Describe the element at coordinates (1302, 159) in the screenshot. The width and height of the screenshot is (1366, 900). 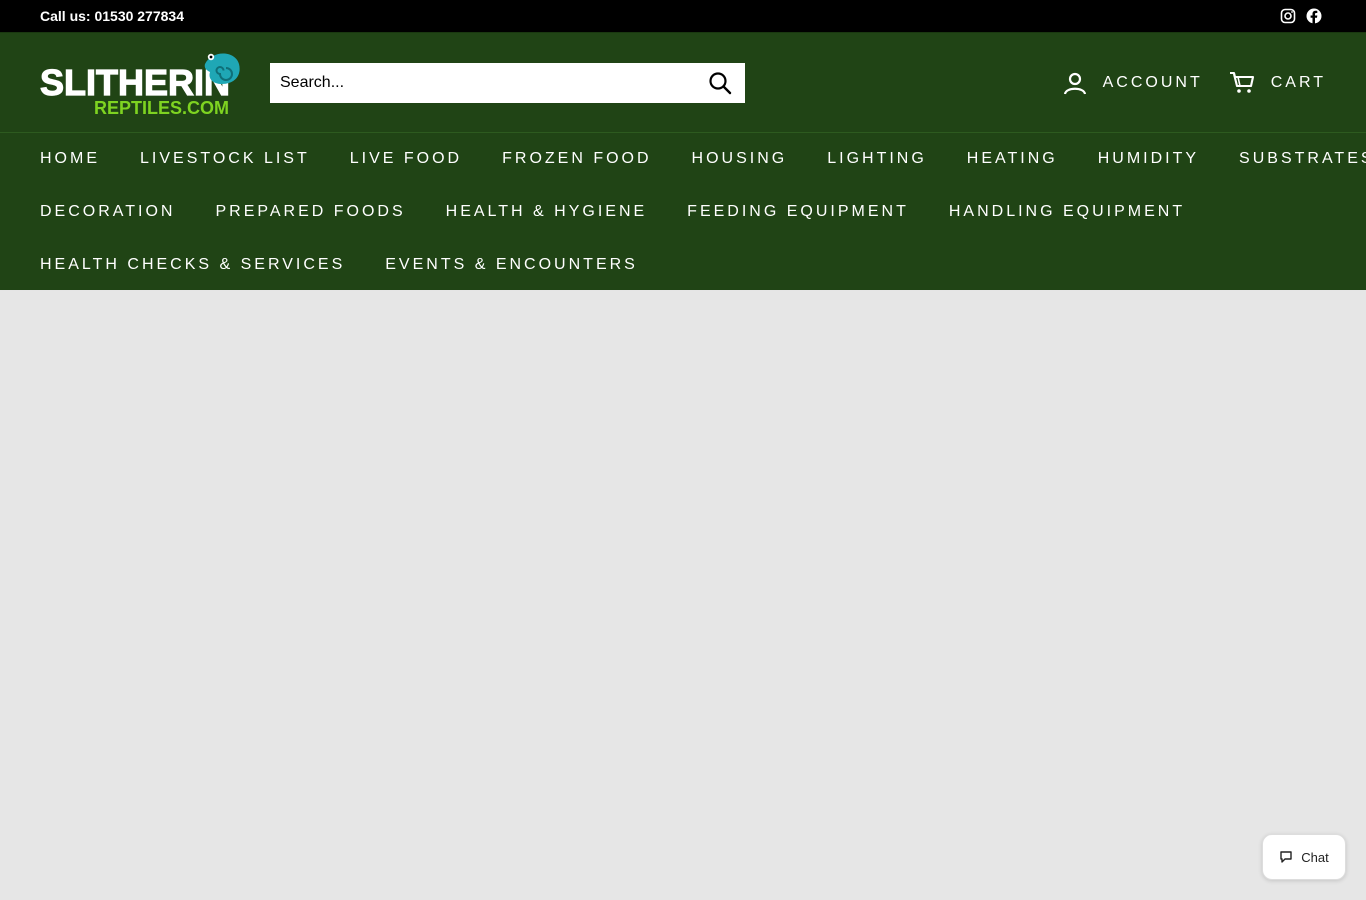
I see `nav-item-substrates: SUBSTRATES` at that location.